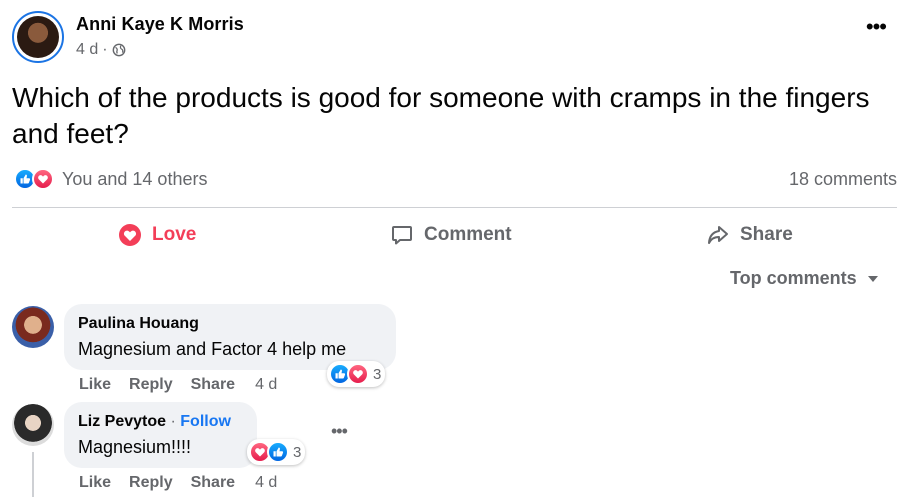  I want to click on love-button: Love, so click(157, 235).